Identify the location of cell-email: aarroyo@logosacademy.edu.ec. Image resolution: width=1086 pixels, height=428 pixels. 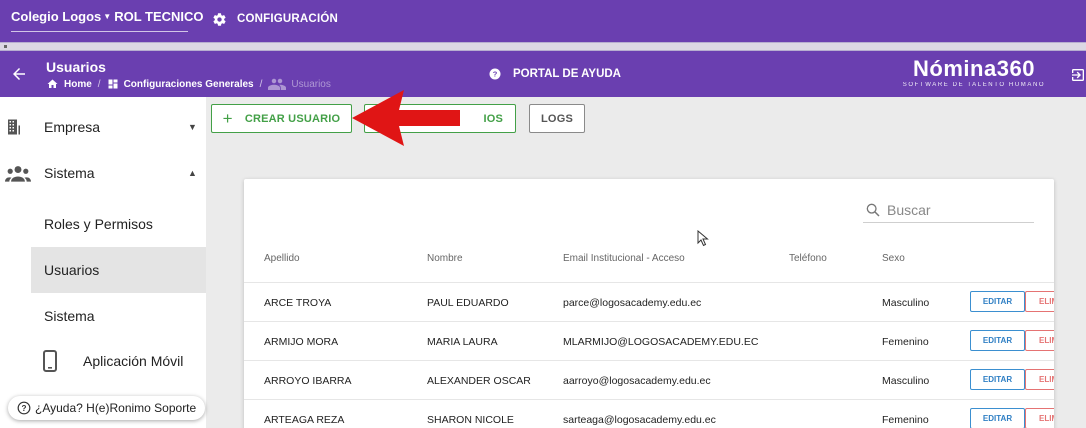
(637, 381).